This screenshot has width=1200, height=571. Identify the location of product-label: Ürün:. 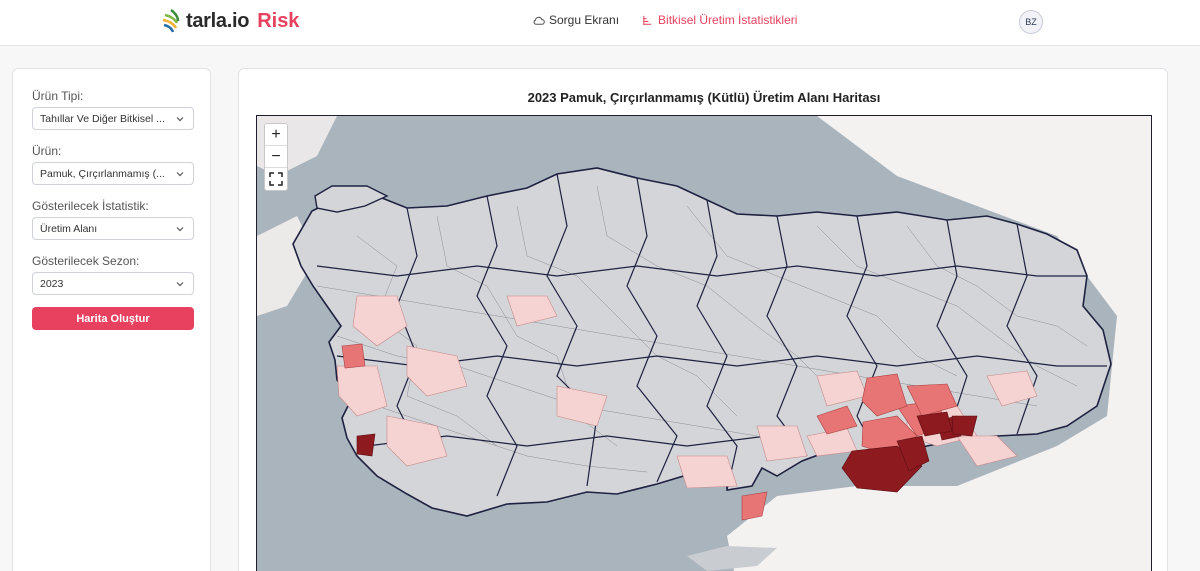
(47, 151).